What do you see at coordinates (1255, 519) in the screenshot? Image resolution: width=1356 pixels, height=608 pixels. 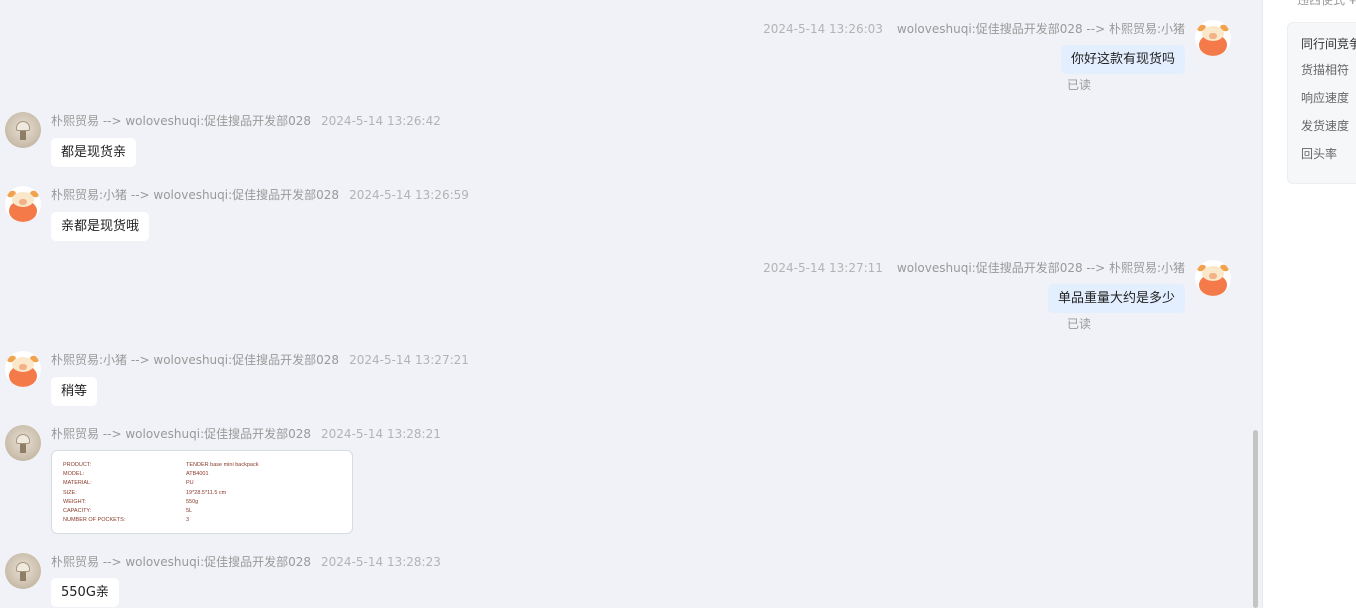 I see `scrollbar-thumb` at bounding box center [1255, 519].